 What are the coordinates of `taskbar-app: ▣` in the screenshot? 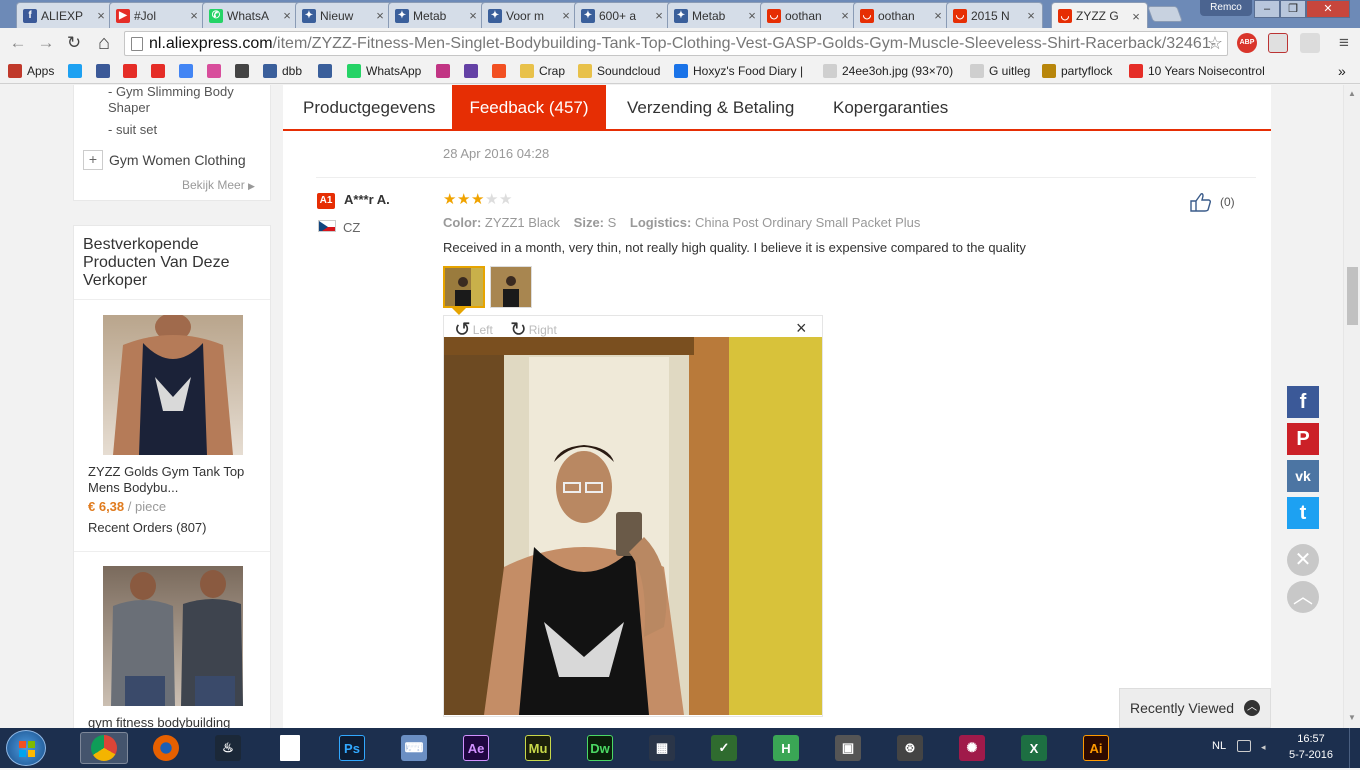 It's located at (848, 748).